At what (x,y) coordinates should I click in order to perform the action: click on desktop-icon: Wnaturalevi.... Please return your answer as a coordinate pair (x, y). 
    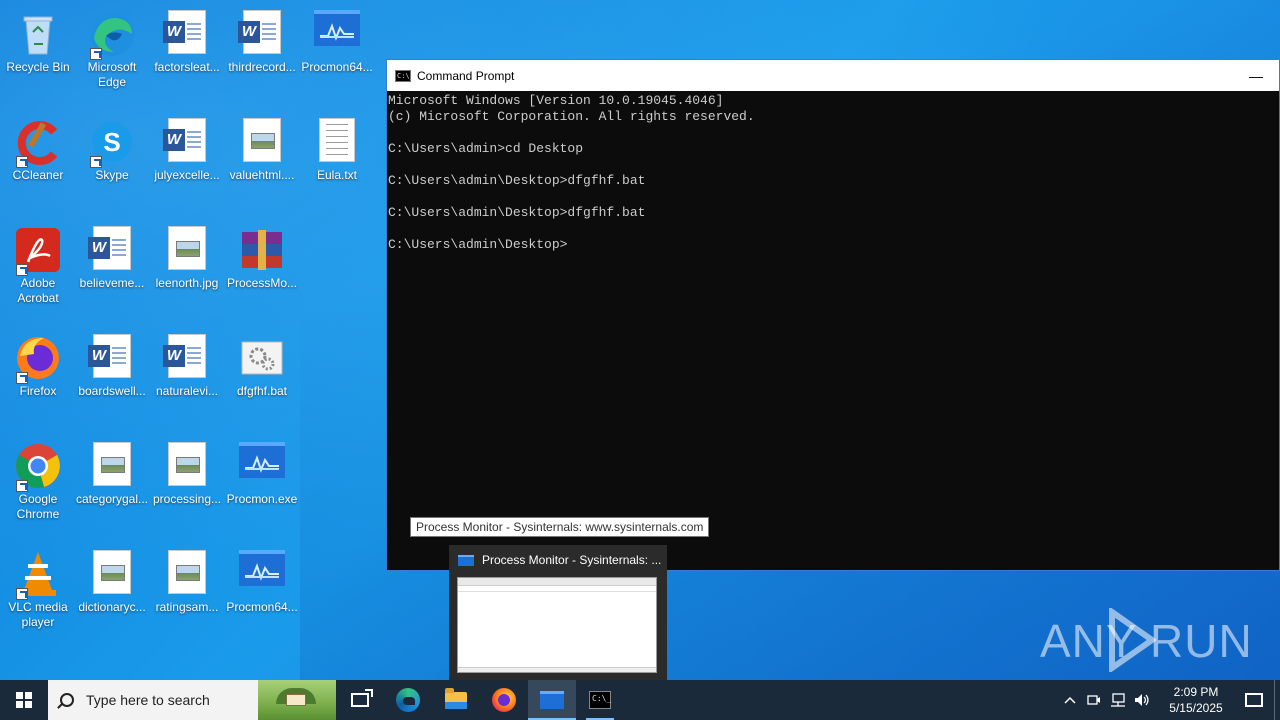
    Looking at the image, I should click on (187, 378).